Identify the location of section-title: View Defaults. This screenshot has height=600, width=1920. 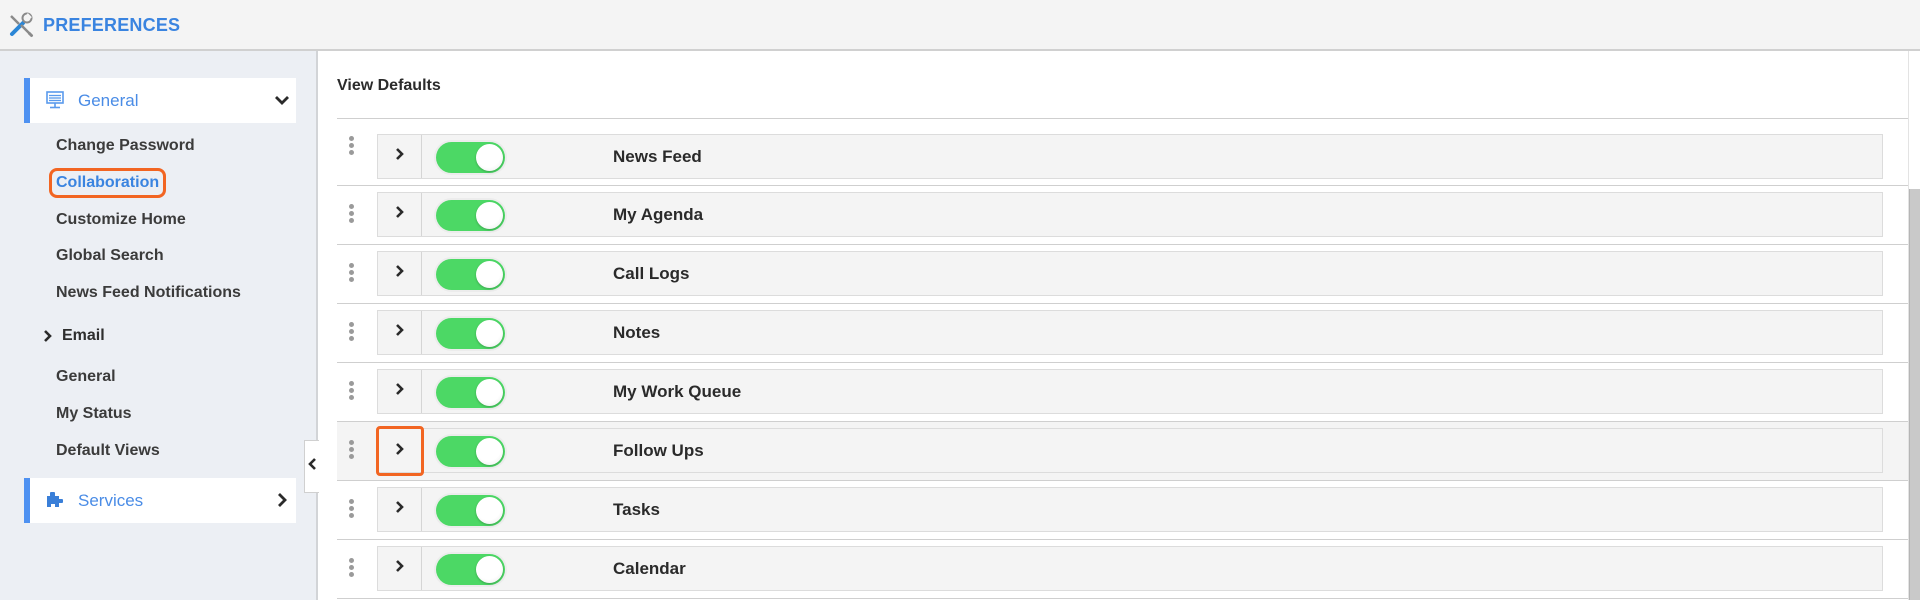
(389, 85).